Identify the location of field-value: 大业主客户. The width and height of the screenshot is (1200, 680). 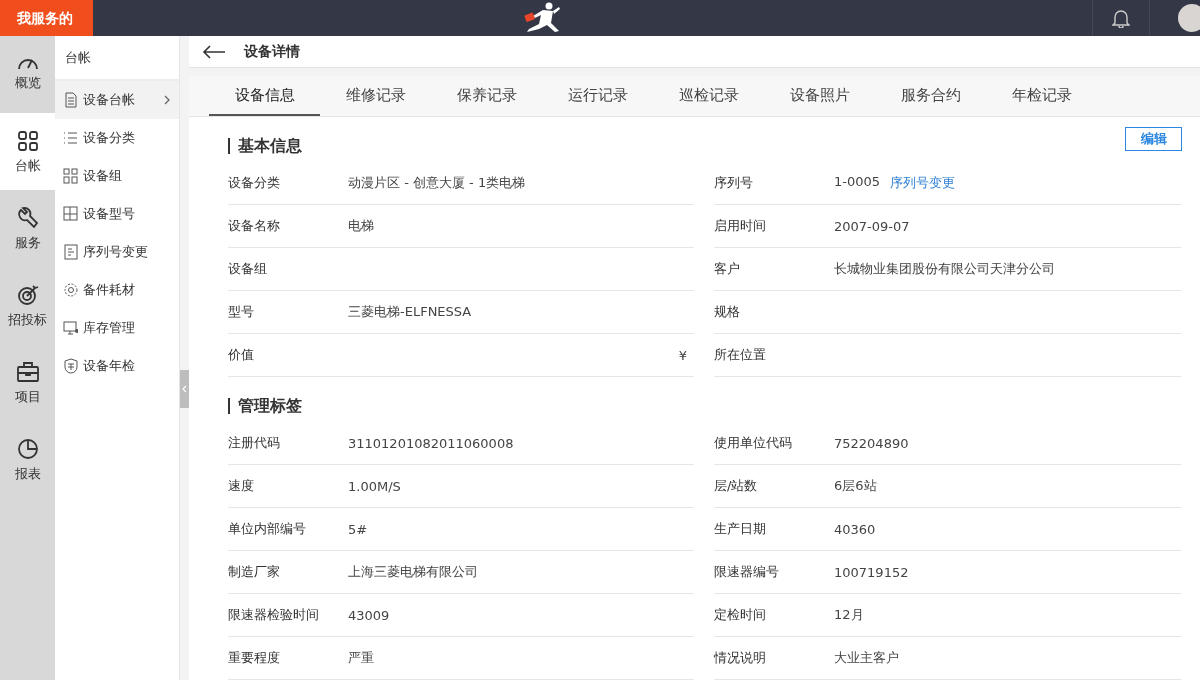
(866, 658).